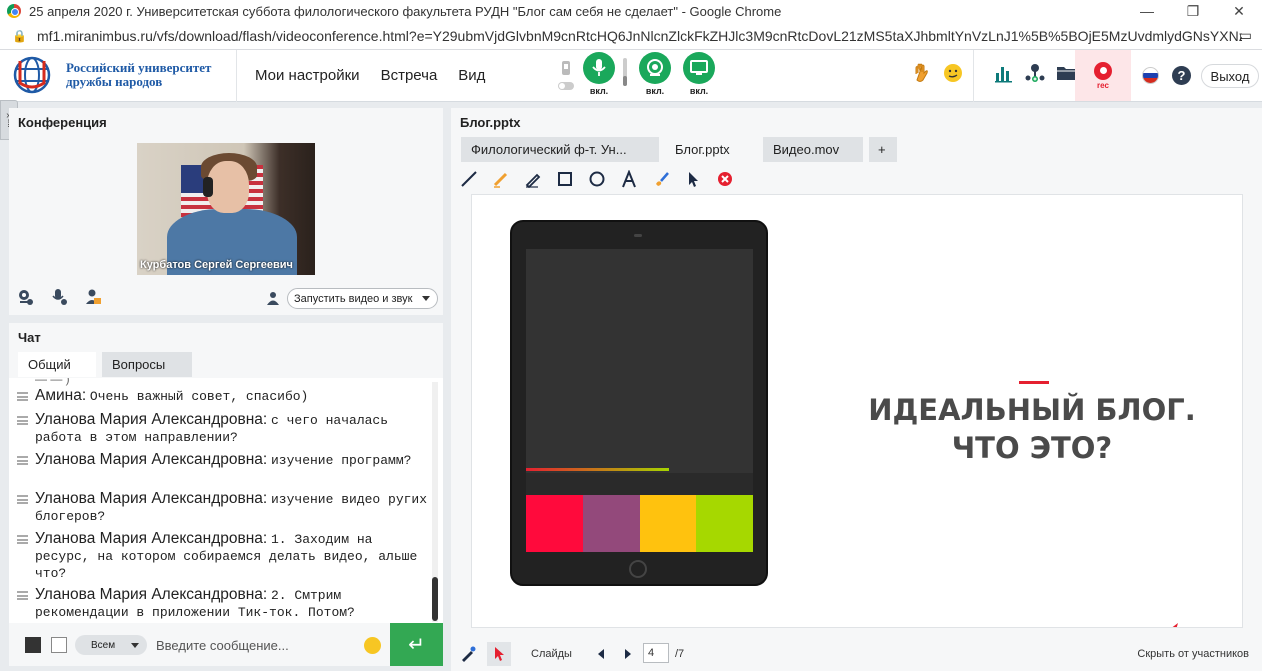 The image size is (1262, 671). I want to click on microphone-icon, so click(599, 67).